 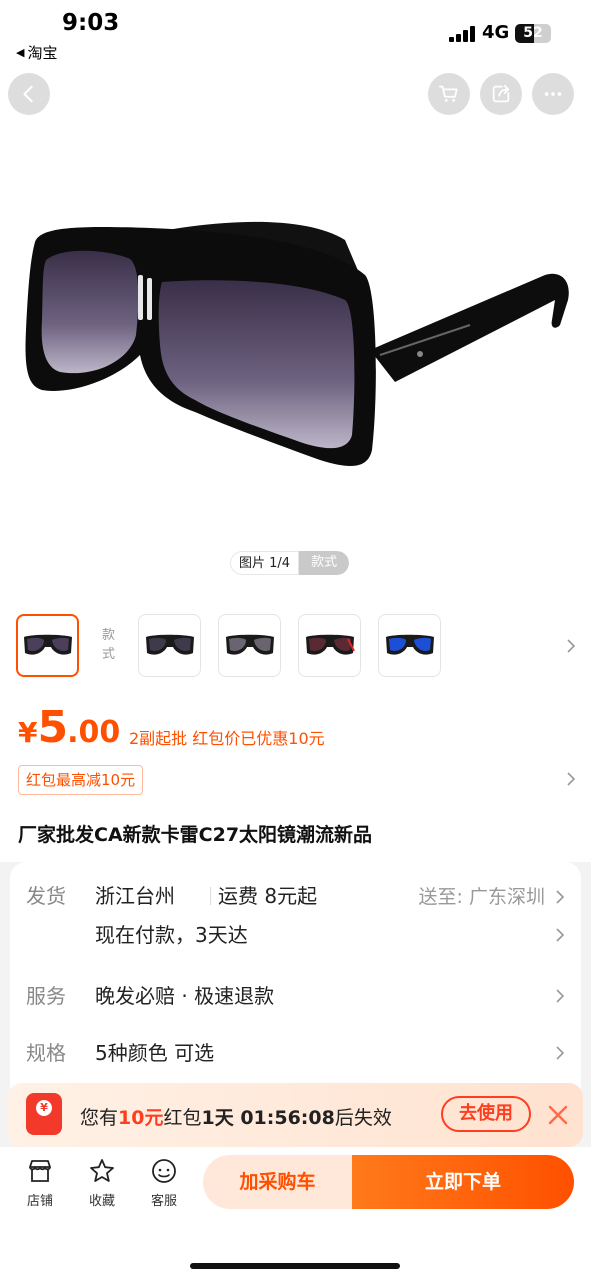 I want to click on more-button, so click(x=553, y=94).